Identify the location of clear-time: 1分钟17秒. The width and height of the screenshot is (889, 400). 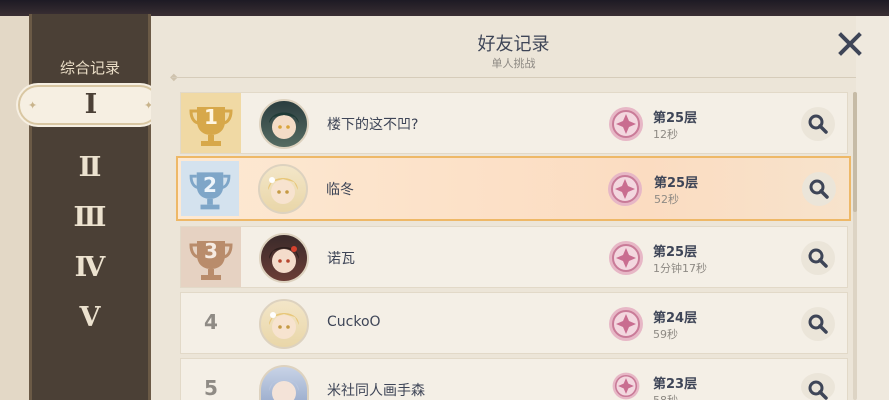
(680, 268).